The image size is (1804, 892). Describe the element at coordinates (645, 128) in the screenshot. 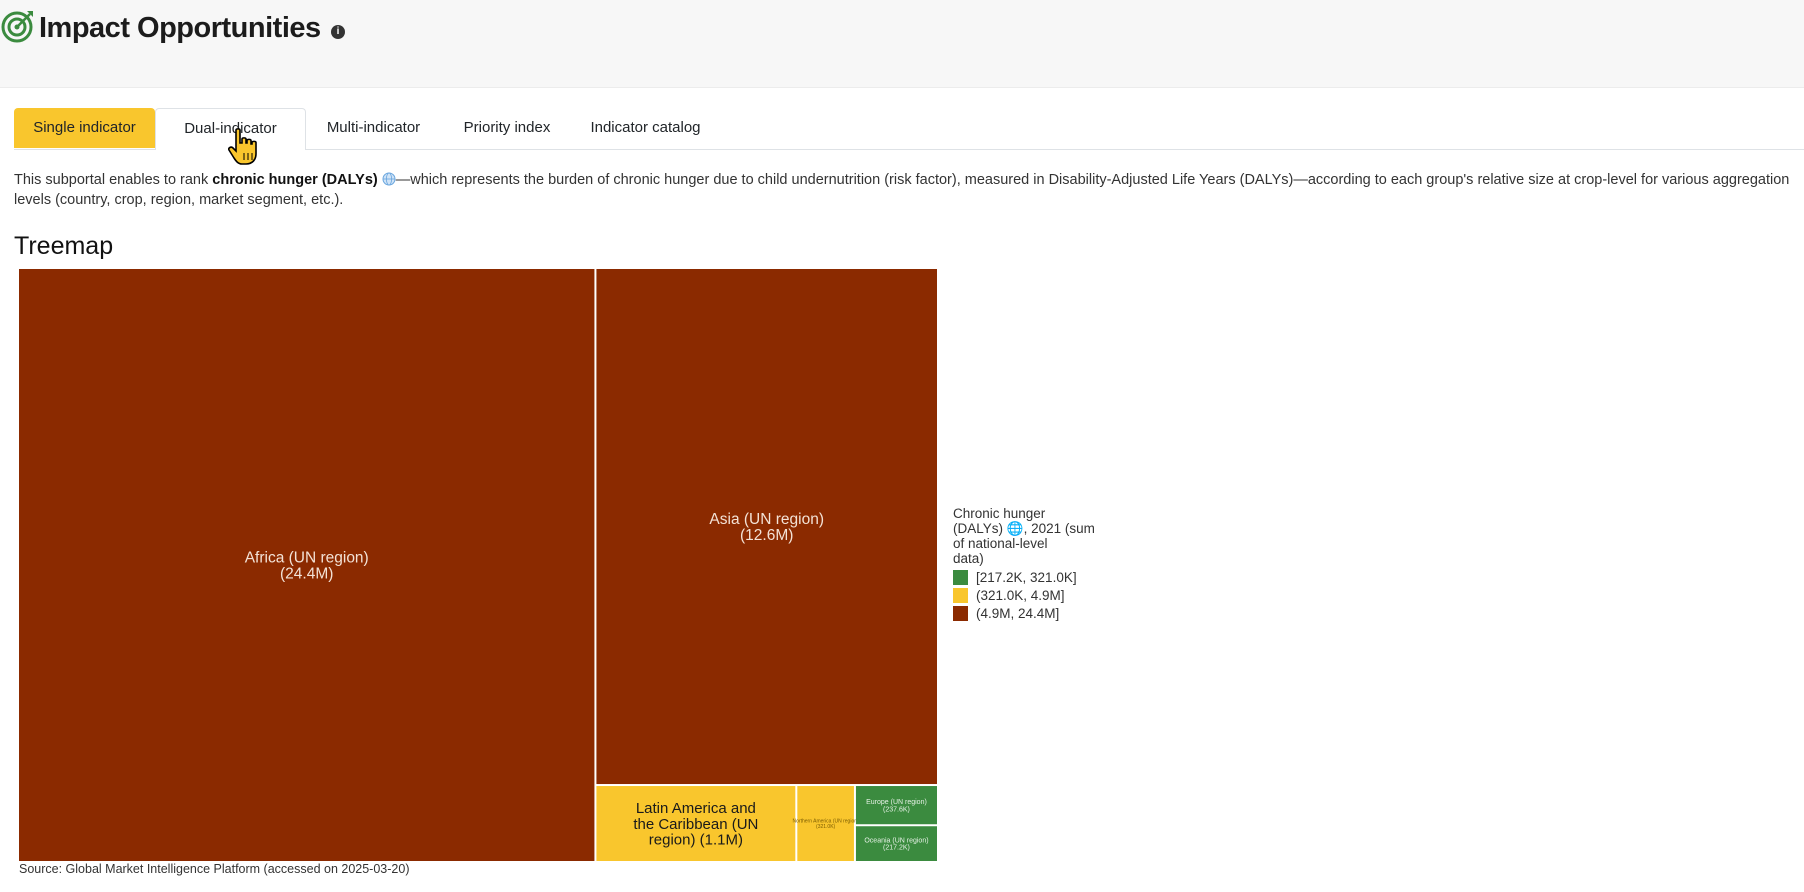

I see `tab-indicator-catalog: Indicator catalog` at that location.